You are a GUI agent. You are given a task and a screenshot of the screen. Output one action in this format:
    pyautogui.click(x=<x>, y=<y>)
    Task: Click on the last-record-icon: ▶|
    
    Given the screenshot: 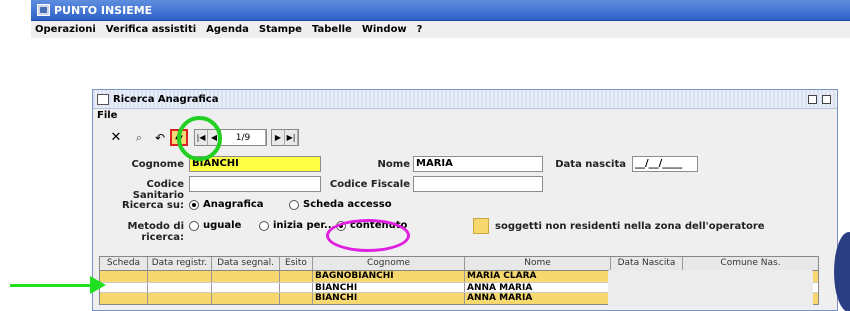 What is the action you would take?
    pyautogui.click(x=291, y=137)
    